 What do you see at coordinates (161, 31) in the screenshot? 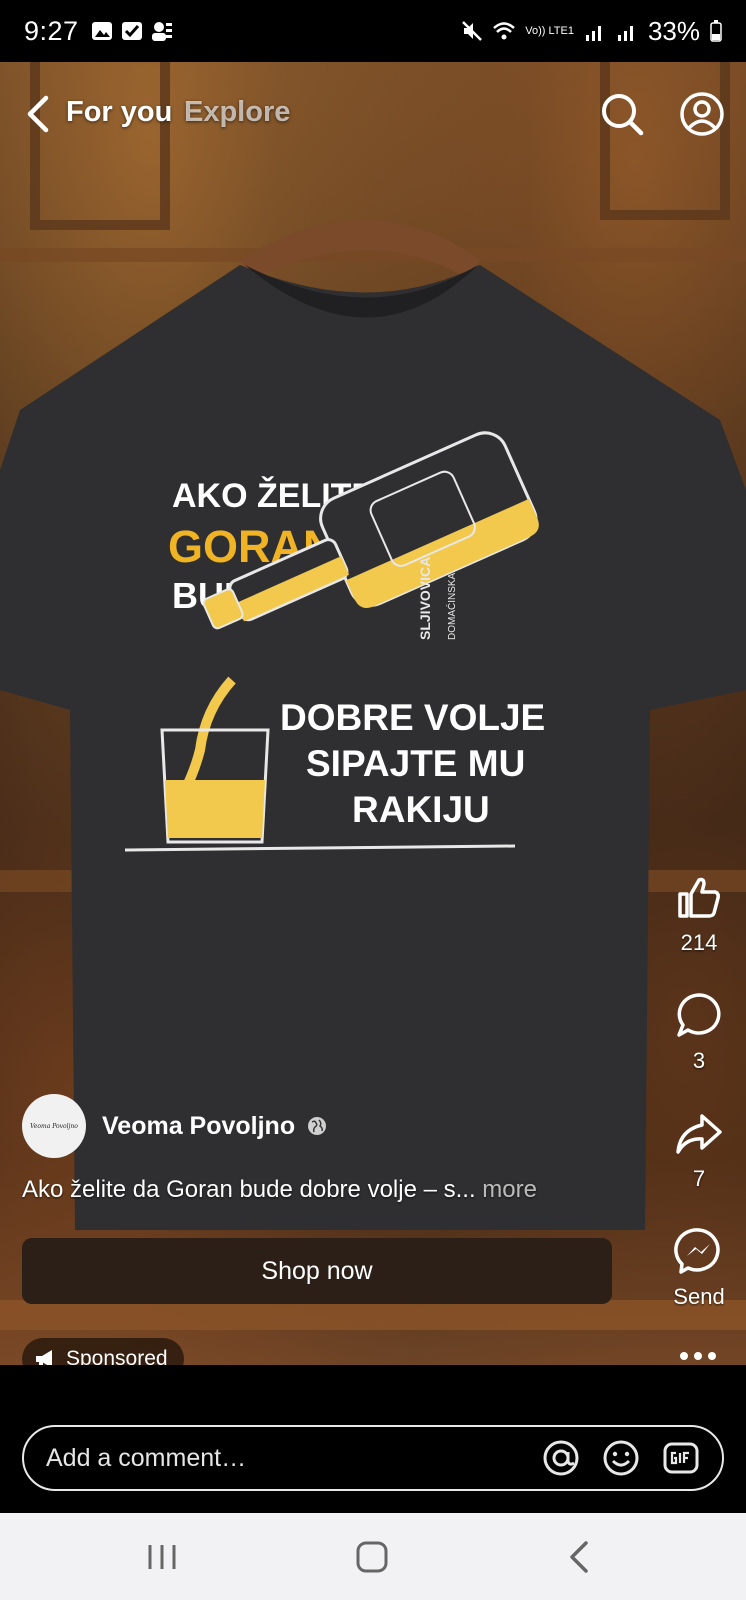
I see `contacts-icon` at bounding box center [161, 31].